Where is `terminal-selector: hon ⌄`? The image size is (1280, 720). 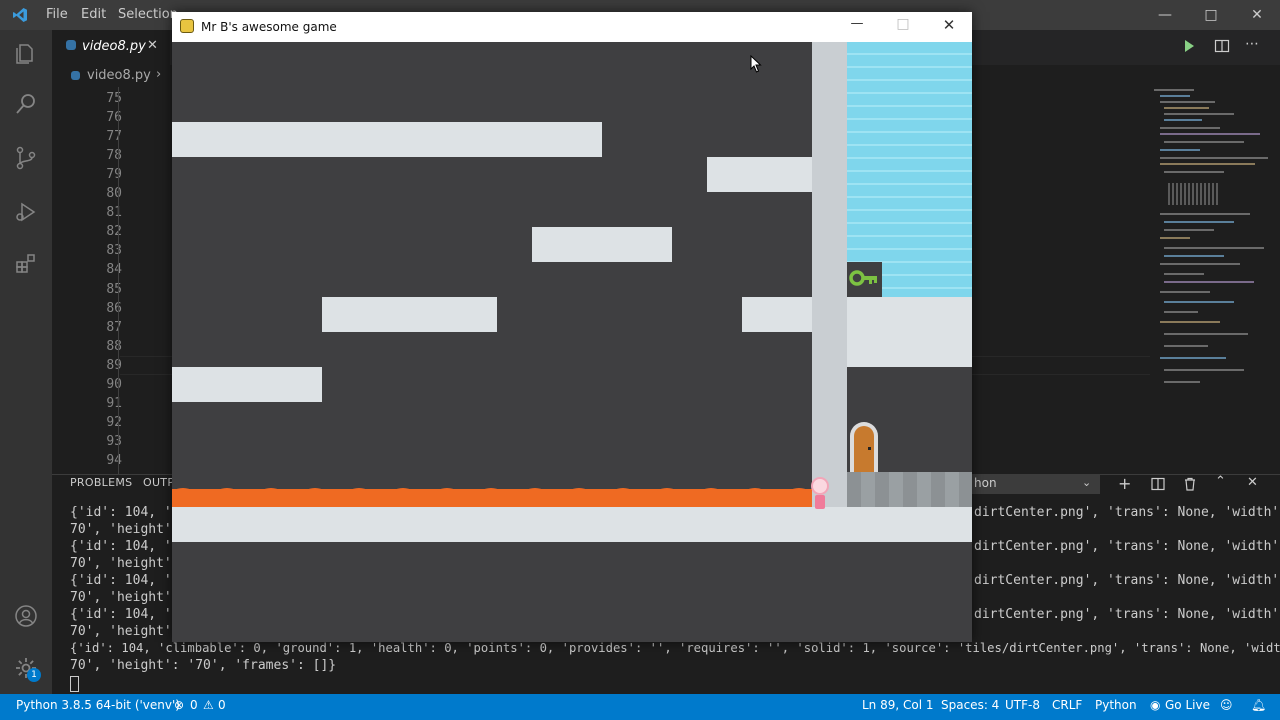
terminal-selector: hon ⌄ is located at coordinates (1036, 484).